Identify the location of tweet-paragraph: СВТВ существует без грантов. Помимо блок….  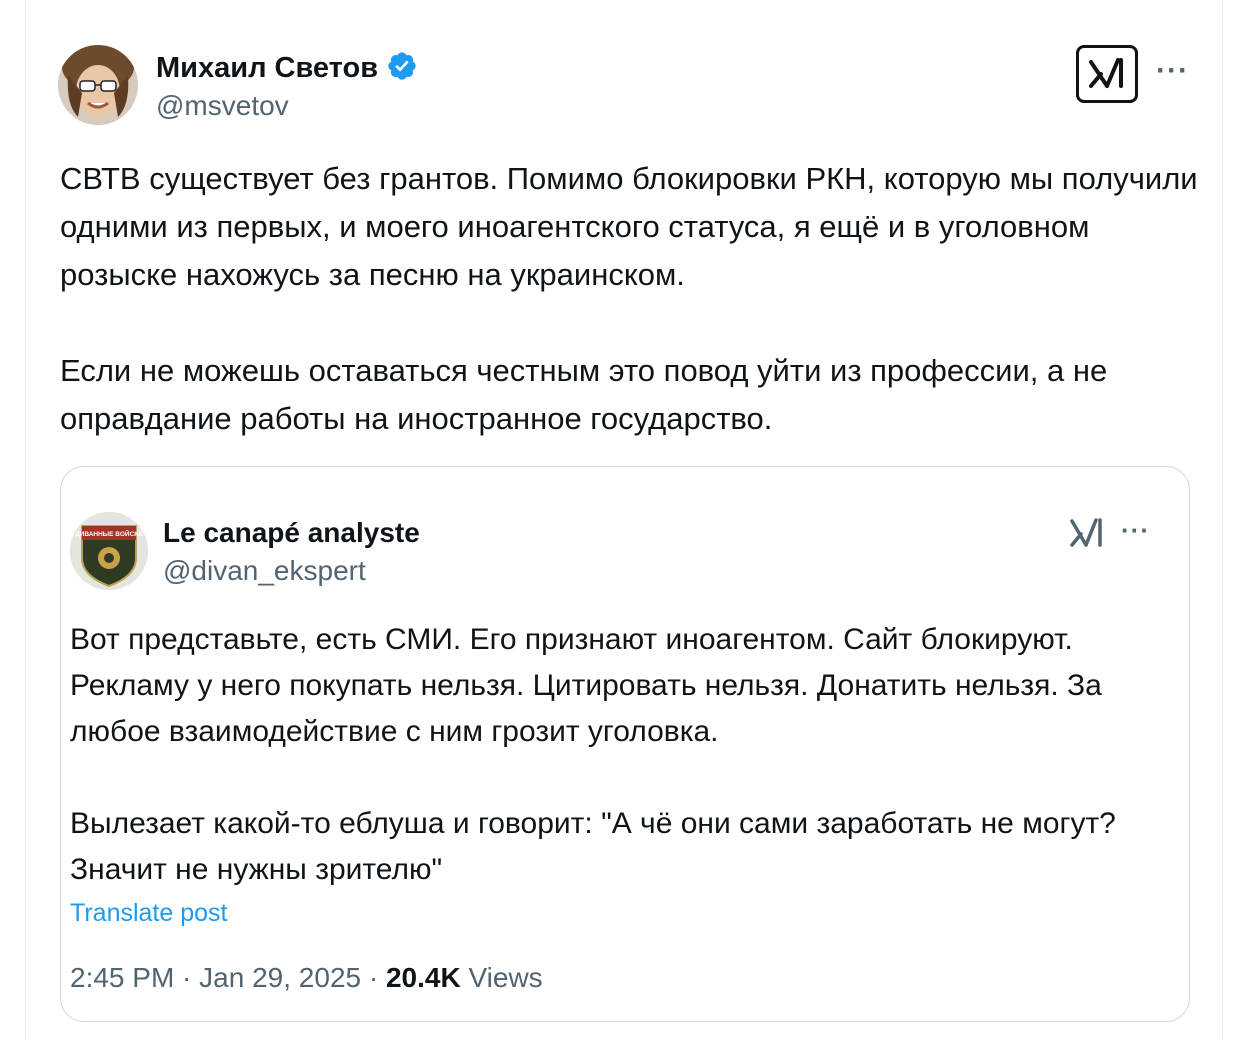
(629, 226).